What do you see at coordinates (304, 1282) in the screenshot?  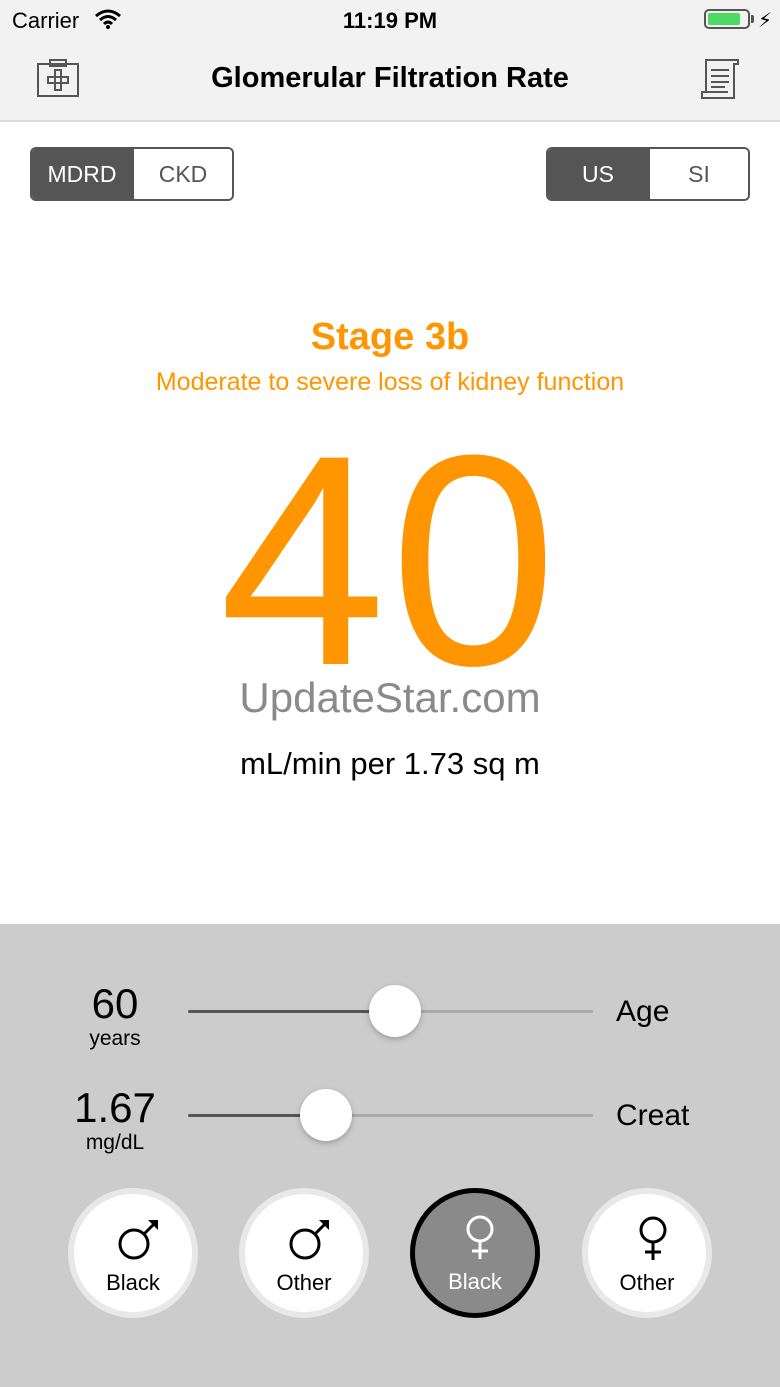 I see `male-other-label: Other` at bounding box center [304, 1282].